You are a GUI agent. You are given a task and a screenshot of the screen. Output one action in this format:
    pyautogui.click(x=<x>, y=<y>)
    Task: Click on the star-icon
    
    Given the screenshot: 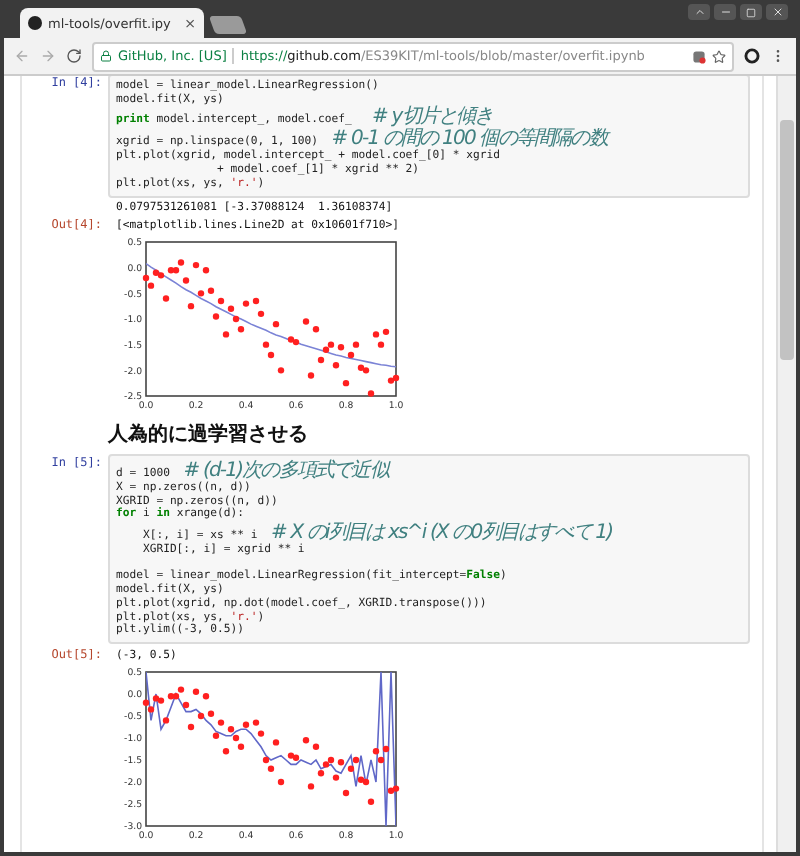 What is the action you would take?
    pyautogui.click(x=719, y=56)
    